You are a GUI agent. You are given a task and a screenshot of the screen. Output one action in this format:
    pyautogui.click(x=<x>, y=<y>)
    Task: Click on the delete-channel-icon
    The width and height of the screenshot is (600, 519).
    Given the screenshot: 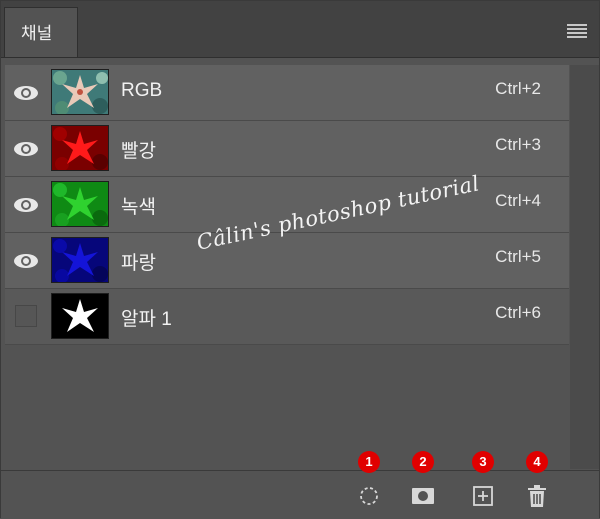 What is the action you would take?
    pyautogui.click(x=537, y=496)
    